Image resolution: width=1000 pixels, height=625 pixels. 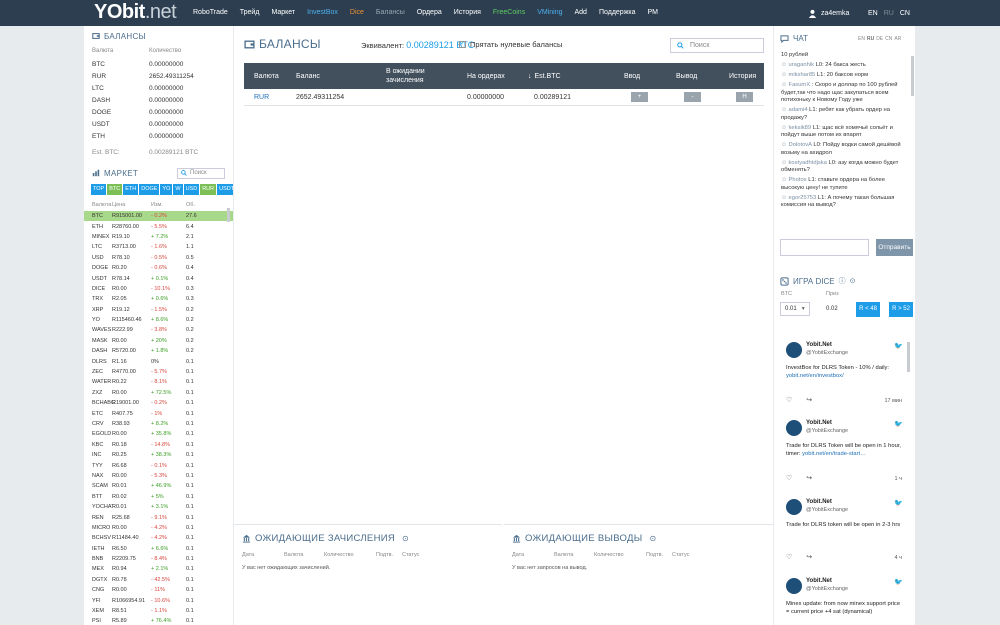 I want to click on table-row: BNB R2209.75 - 8.4% 0.1, so click(x=158, y=559).